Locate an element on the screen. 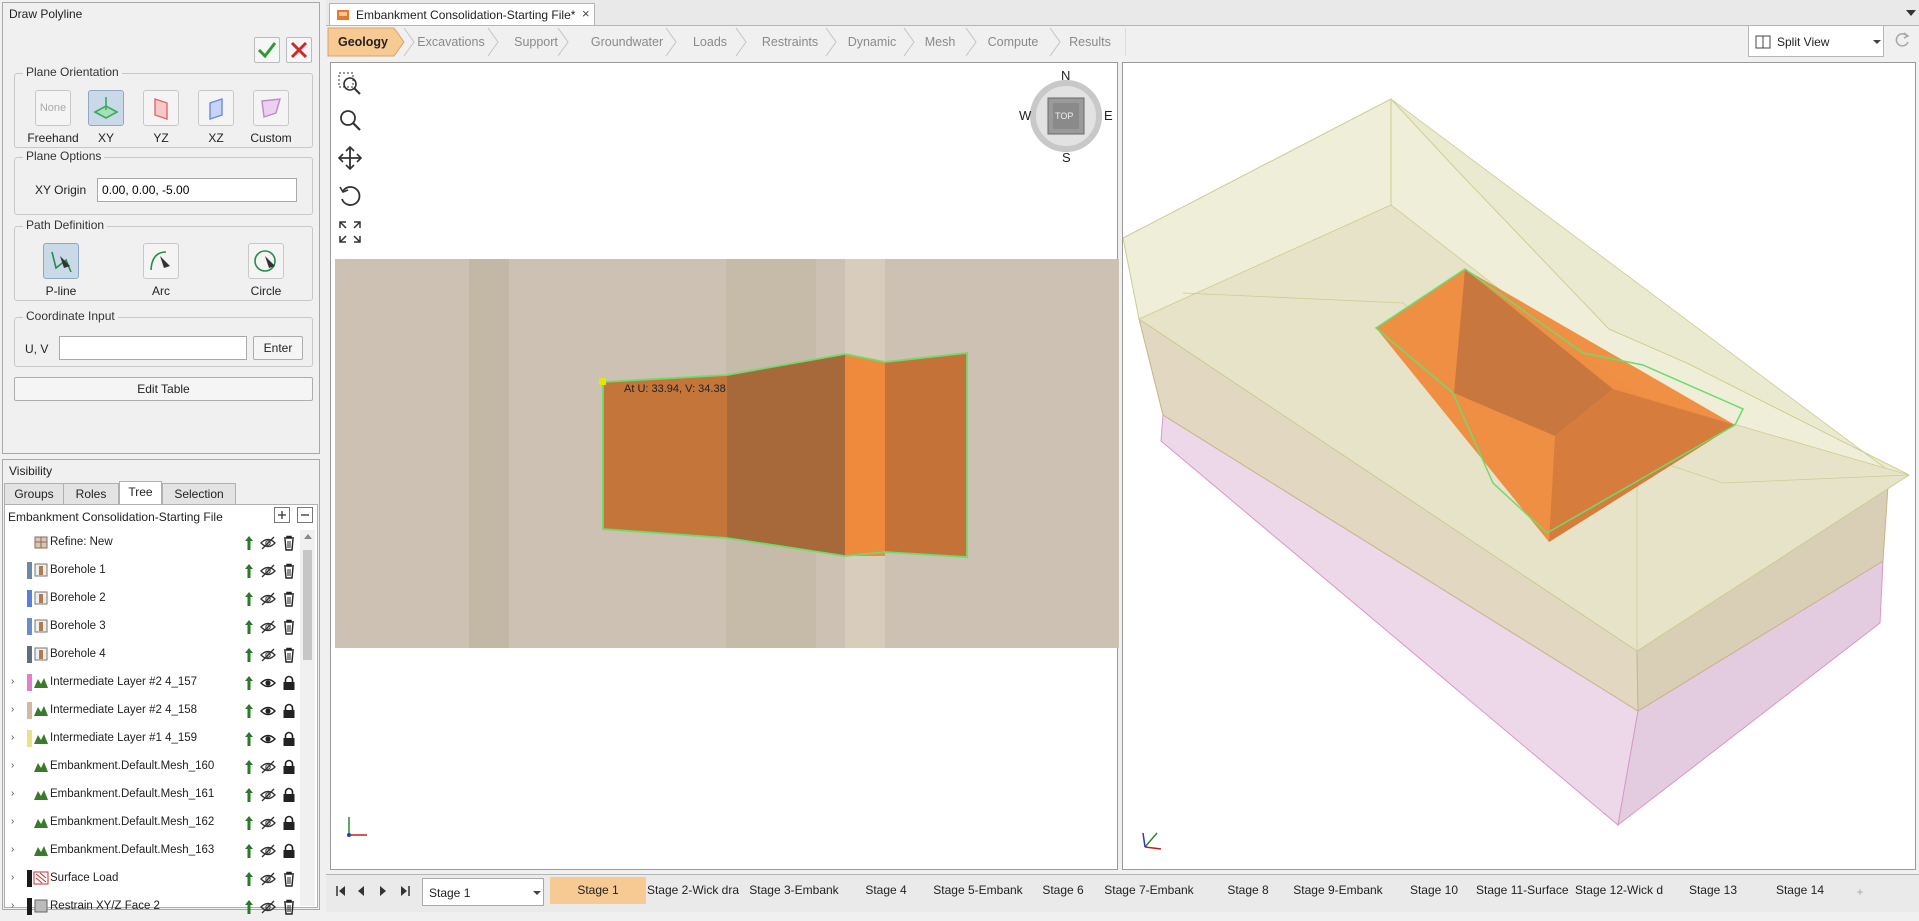  edit-table-button: Edit Table is located at coordinates (163, 389).